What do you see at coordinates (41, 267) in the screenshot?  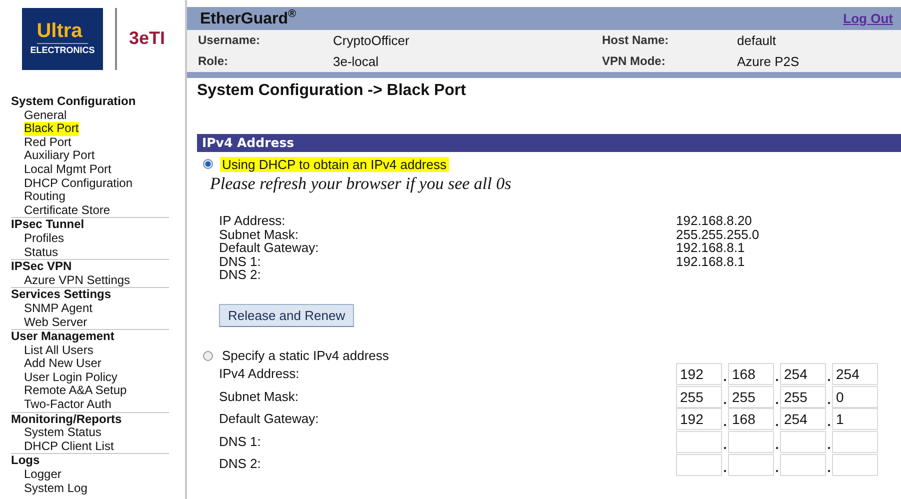 I see `nav-group-title: IPSec VPN` at bounding box center [41, 267].